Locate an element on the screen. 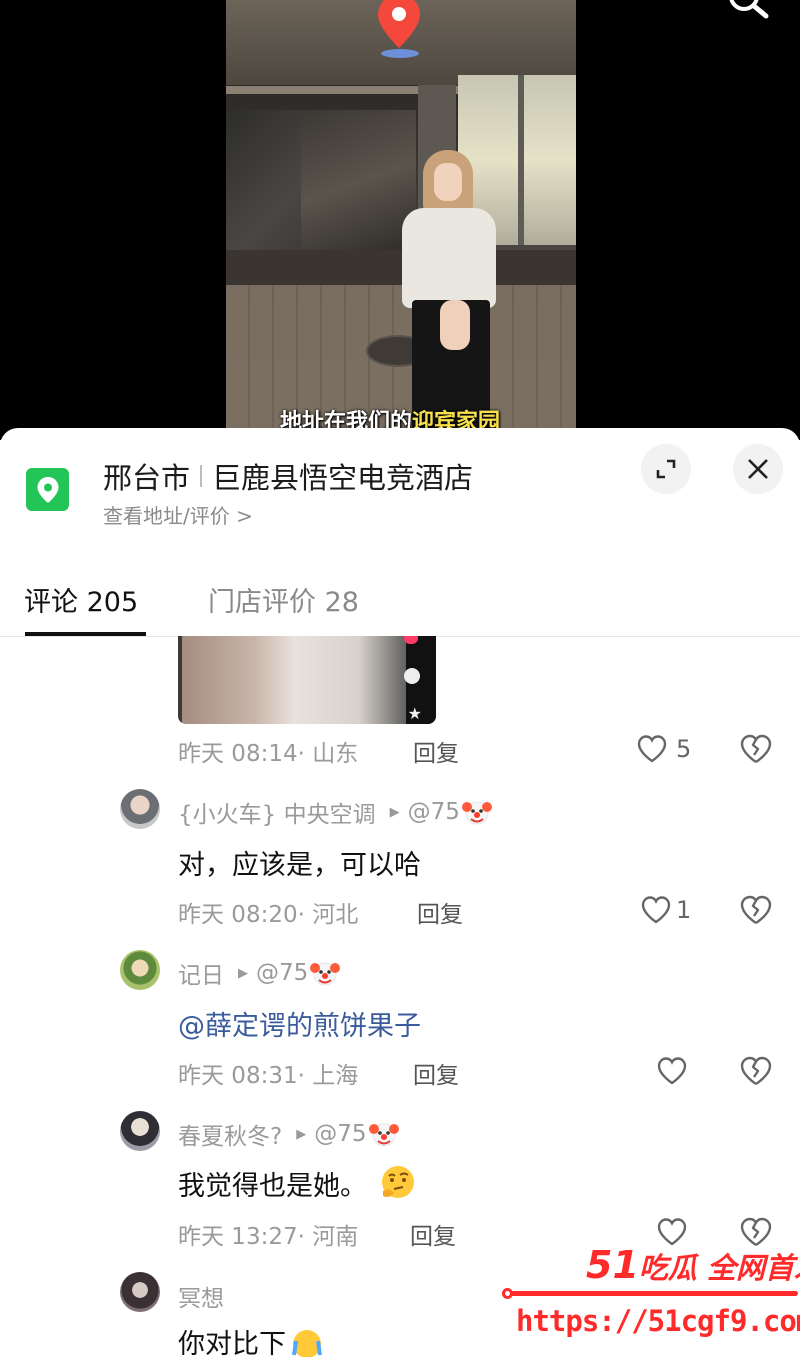 Image resolution: width=800 pixels, height=1361 pixels. like-button: 1 is located at coordinates (665, 910).